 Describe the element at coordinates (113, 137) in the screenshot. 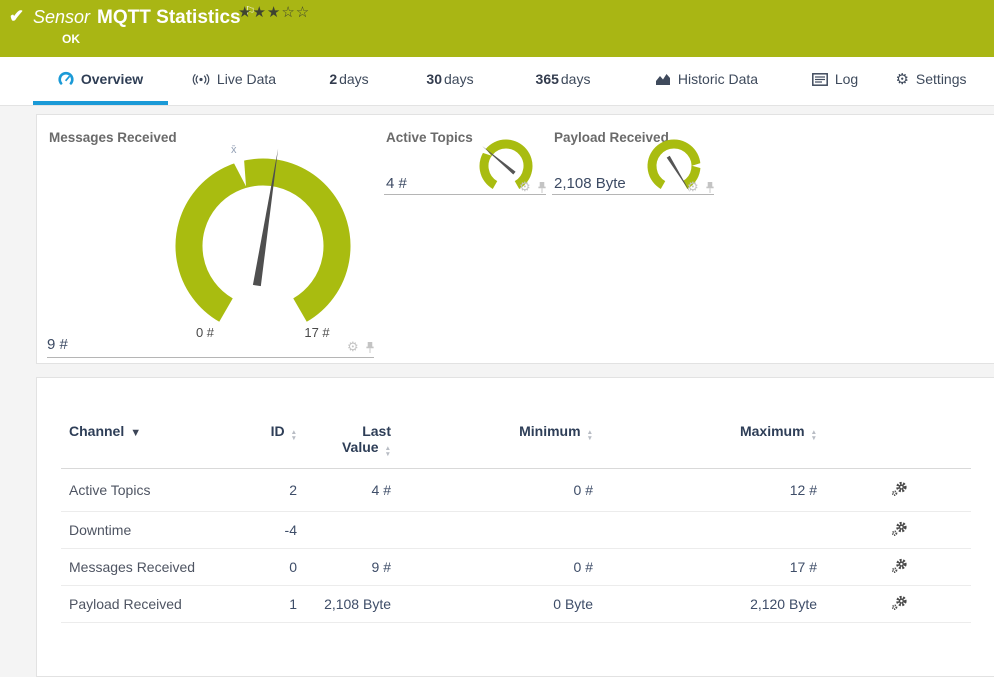

I see `gauge-title-messages-received: Messages Received` at that location.